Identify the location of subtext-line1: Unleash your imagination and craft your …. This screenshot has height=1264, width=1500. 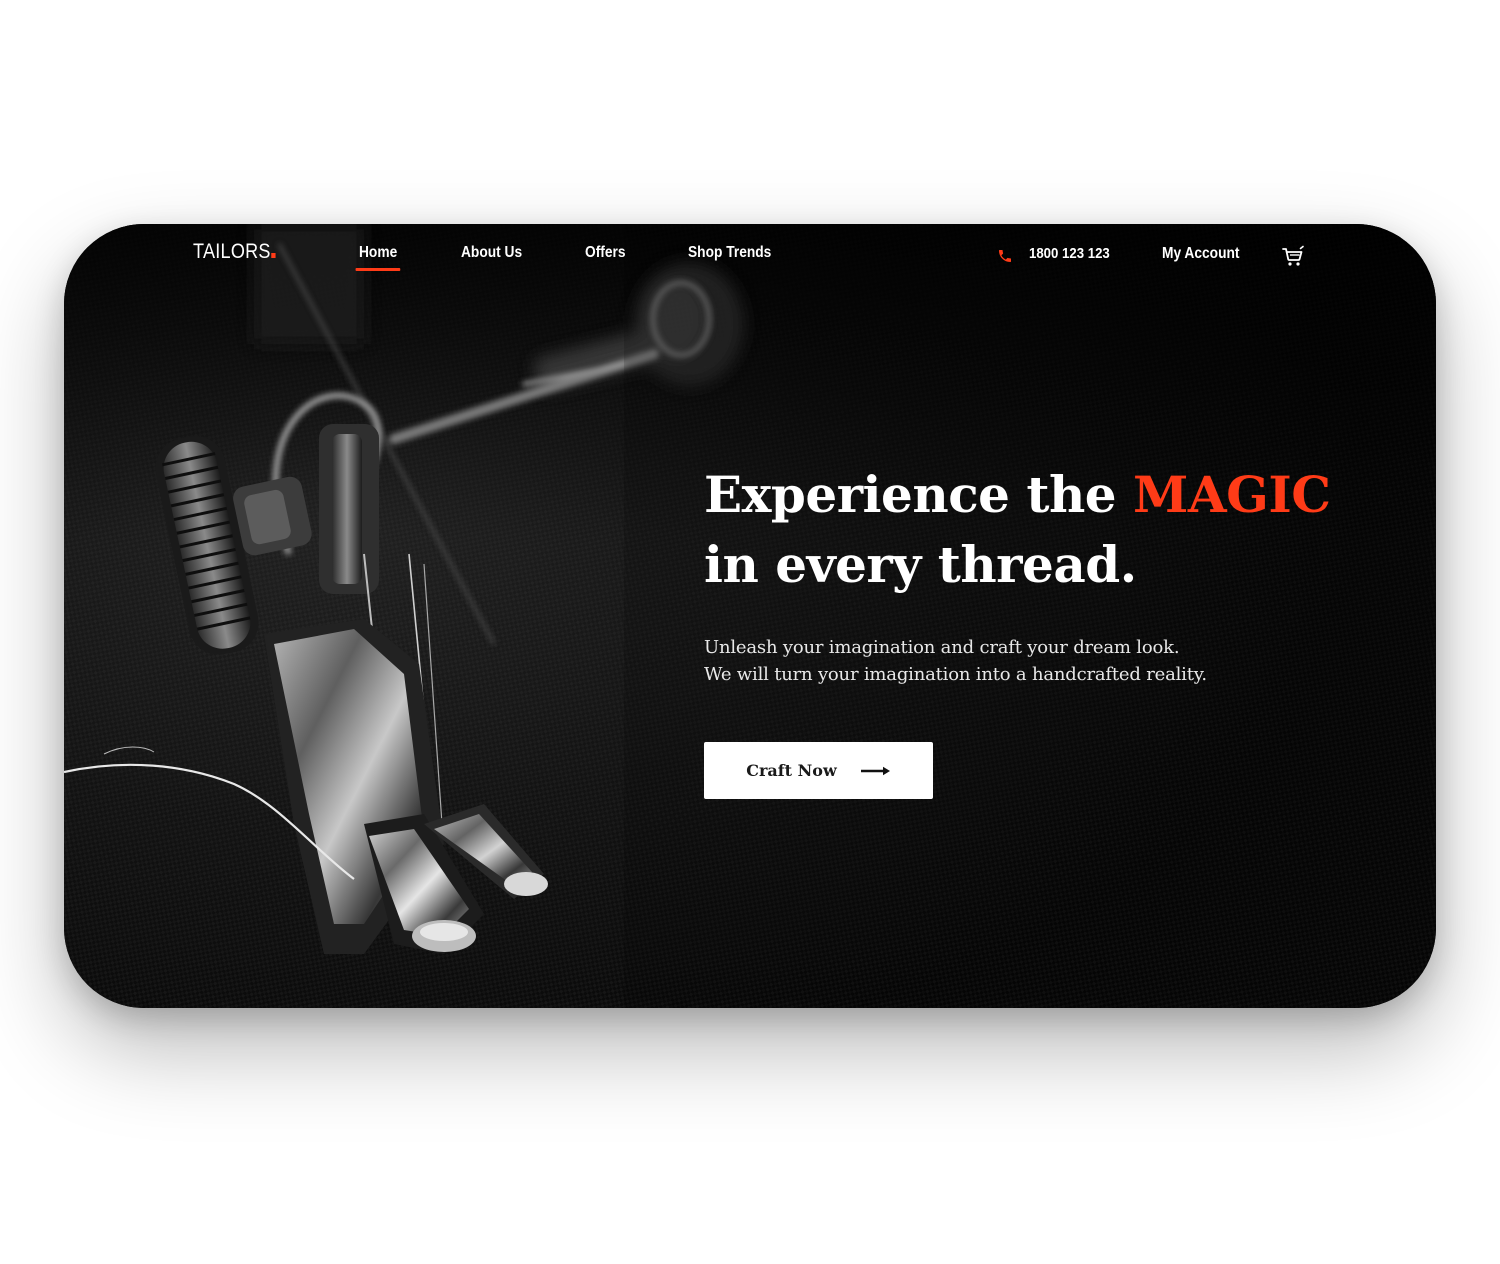
(942, 647).